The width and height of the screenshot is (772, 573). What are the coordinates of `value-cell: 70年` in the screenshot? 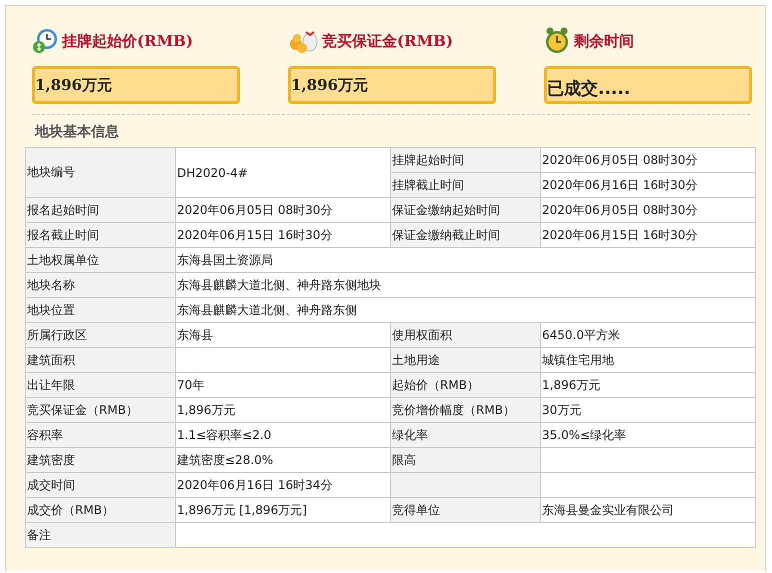 It's located at (283, 385).